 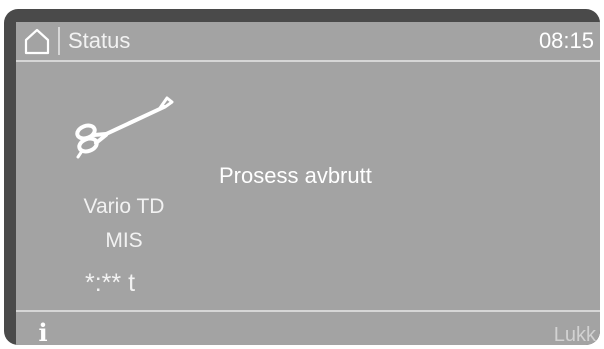 I want to click on home-button, so click(x=37, y=41).